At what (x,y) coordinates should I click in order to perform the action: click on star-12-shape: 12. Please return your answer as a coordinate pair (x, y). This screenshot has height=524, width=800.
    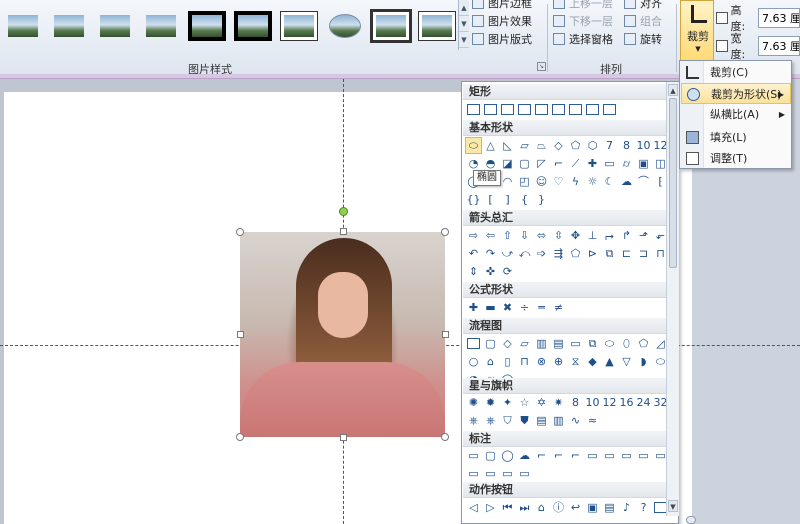
    Looking at the image, I should click on (609, 402).